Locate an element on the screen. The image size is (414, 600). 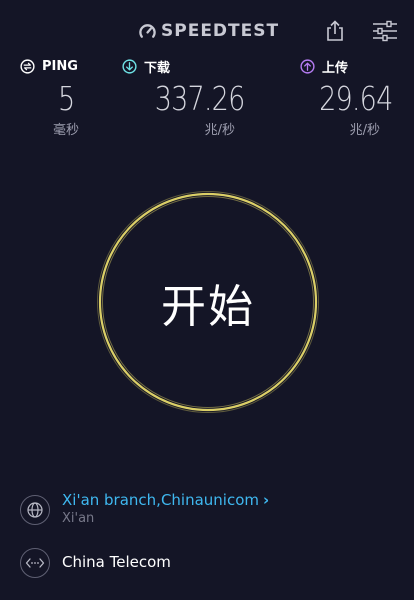
upload-value: 29.64 is located at coordinates (355, 98).